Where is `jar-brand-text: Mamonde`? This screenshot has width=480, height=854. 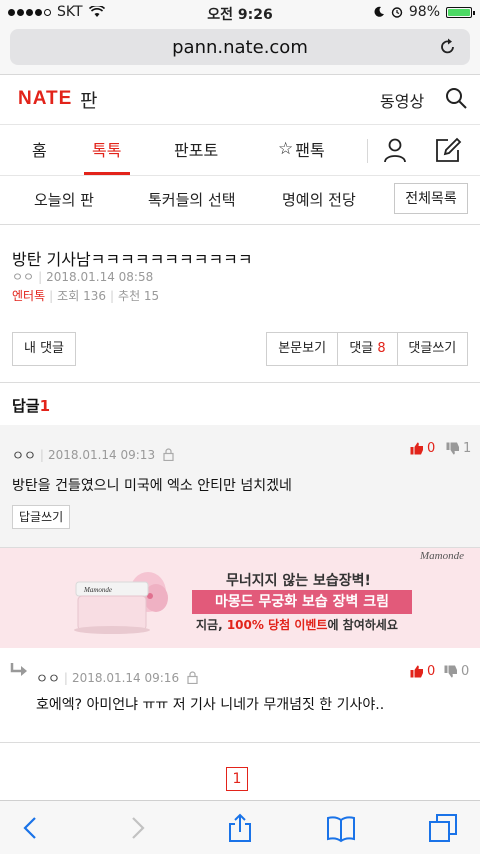 jar-brand-text: Mamonde is located at coordinates (97, 590).